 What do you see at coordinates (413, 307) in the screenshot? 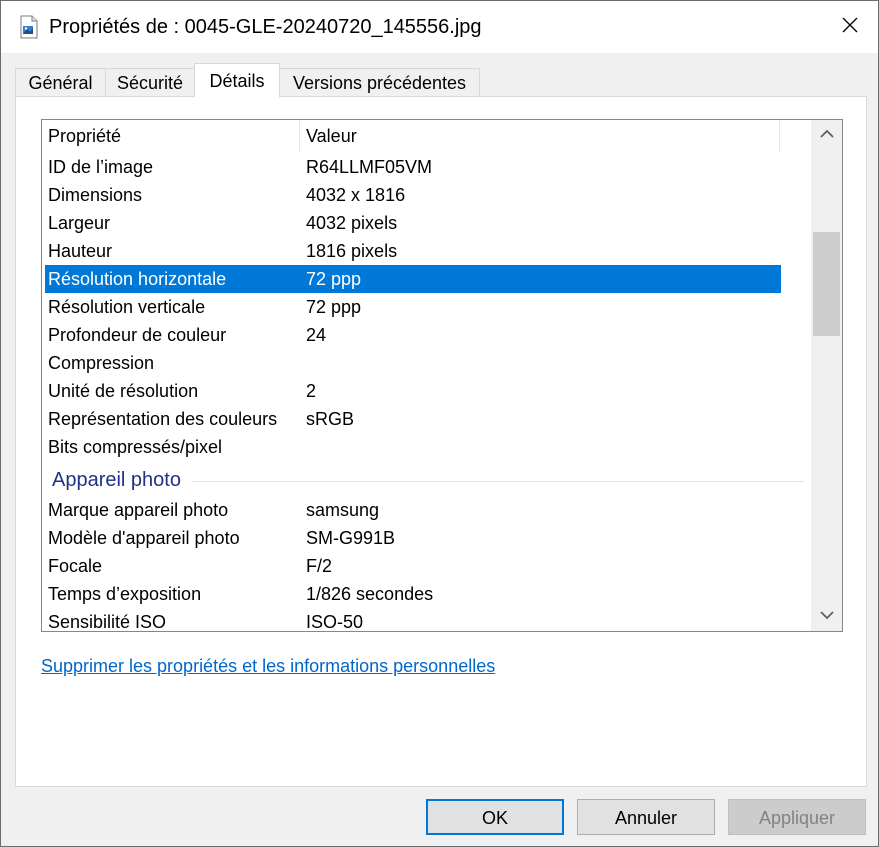
I see `list-item: Résolution verticale 72 ppp` at bounding box center [413, 307].